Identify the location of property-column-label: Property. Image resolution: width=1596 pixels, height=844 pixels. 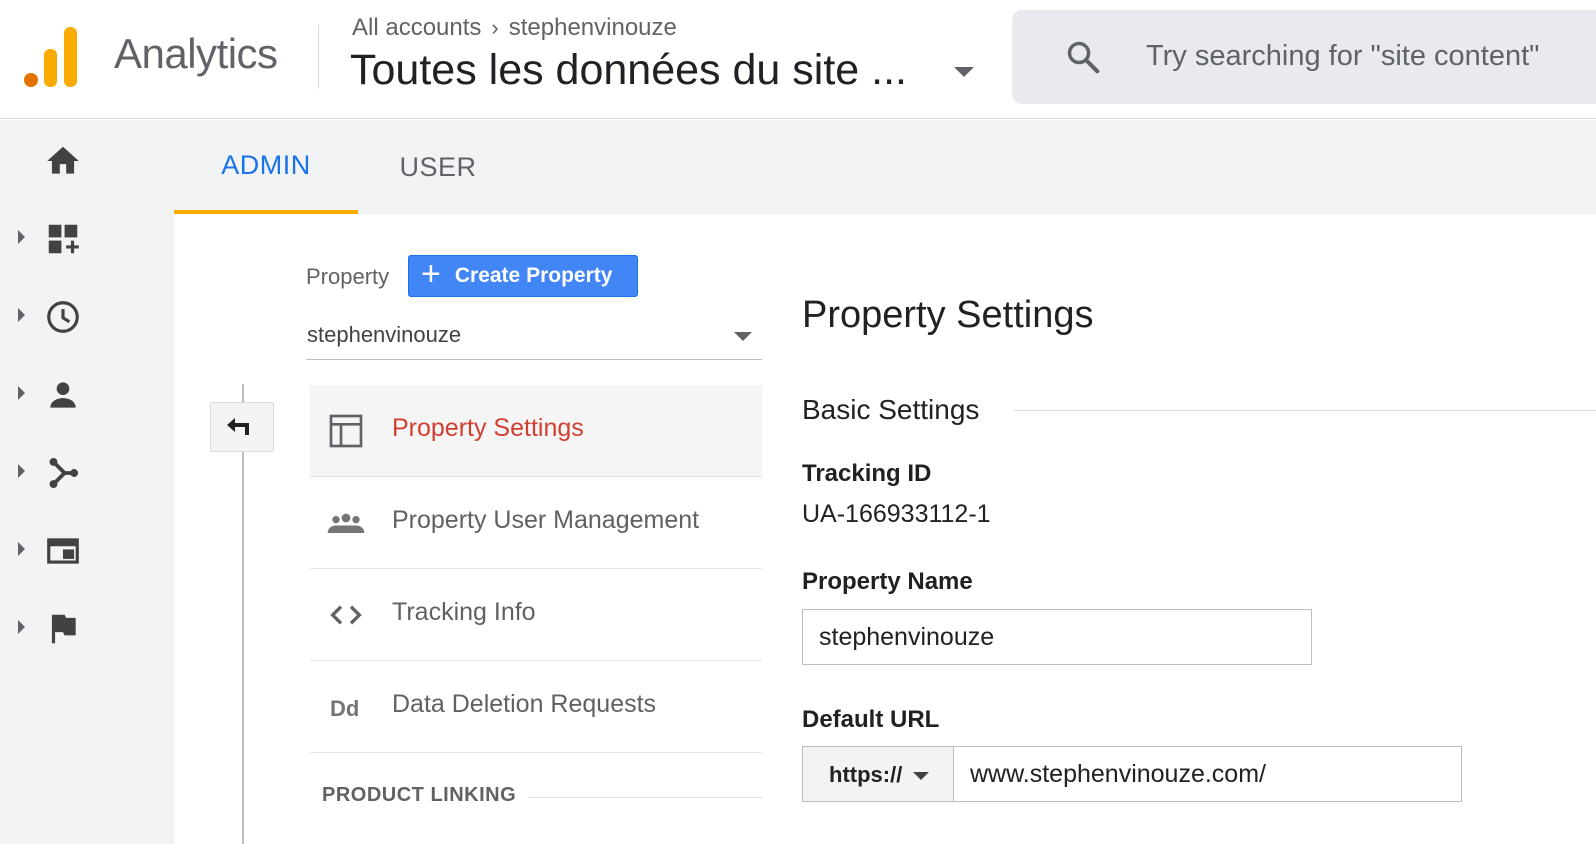
(348, 276).